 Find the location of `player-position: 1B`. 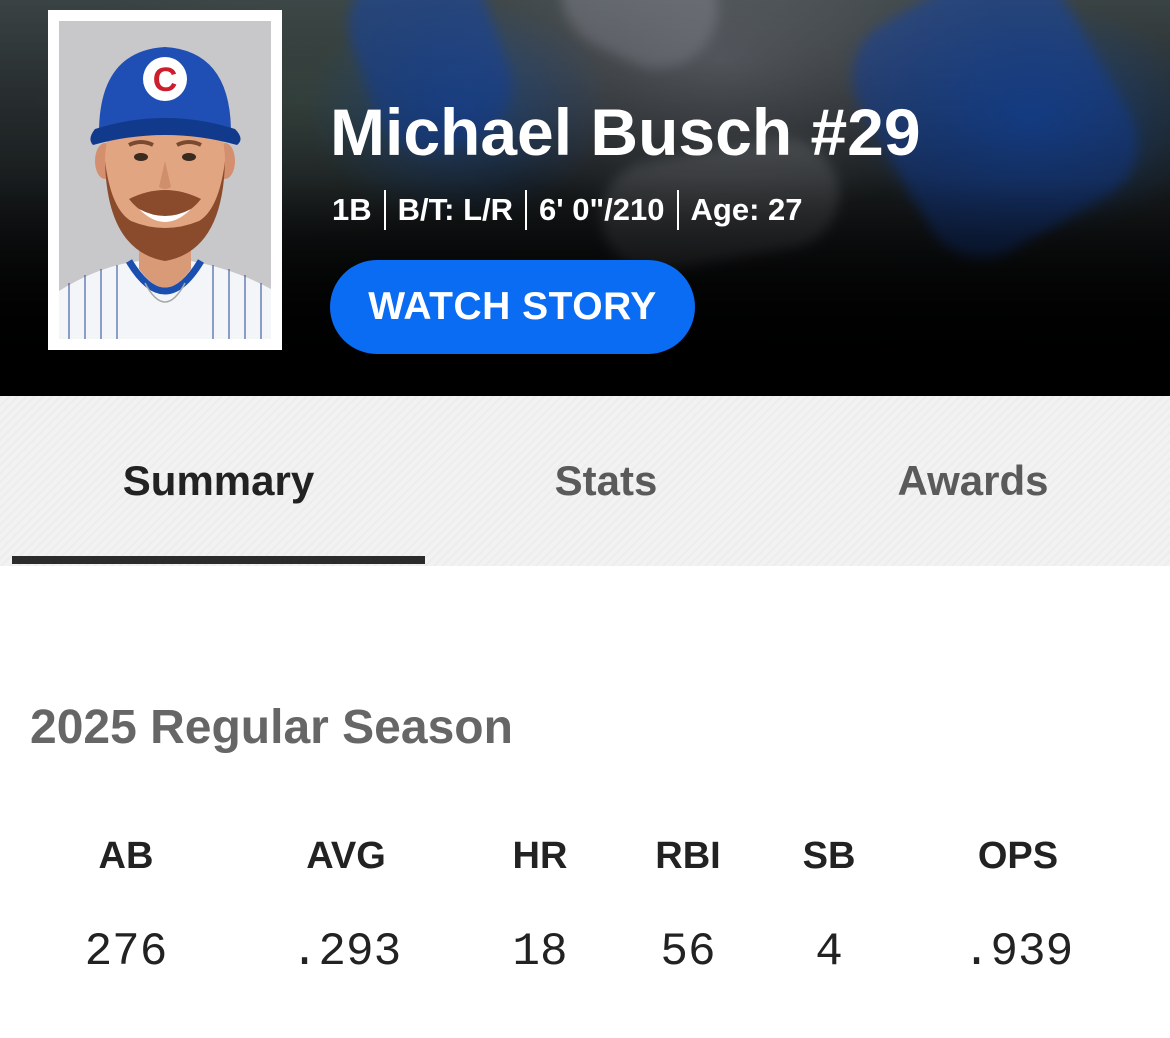

player-position: 1B is located at coordinates (352, 209).